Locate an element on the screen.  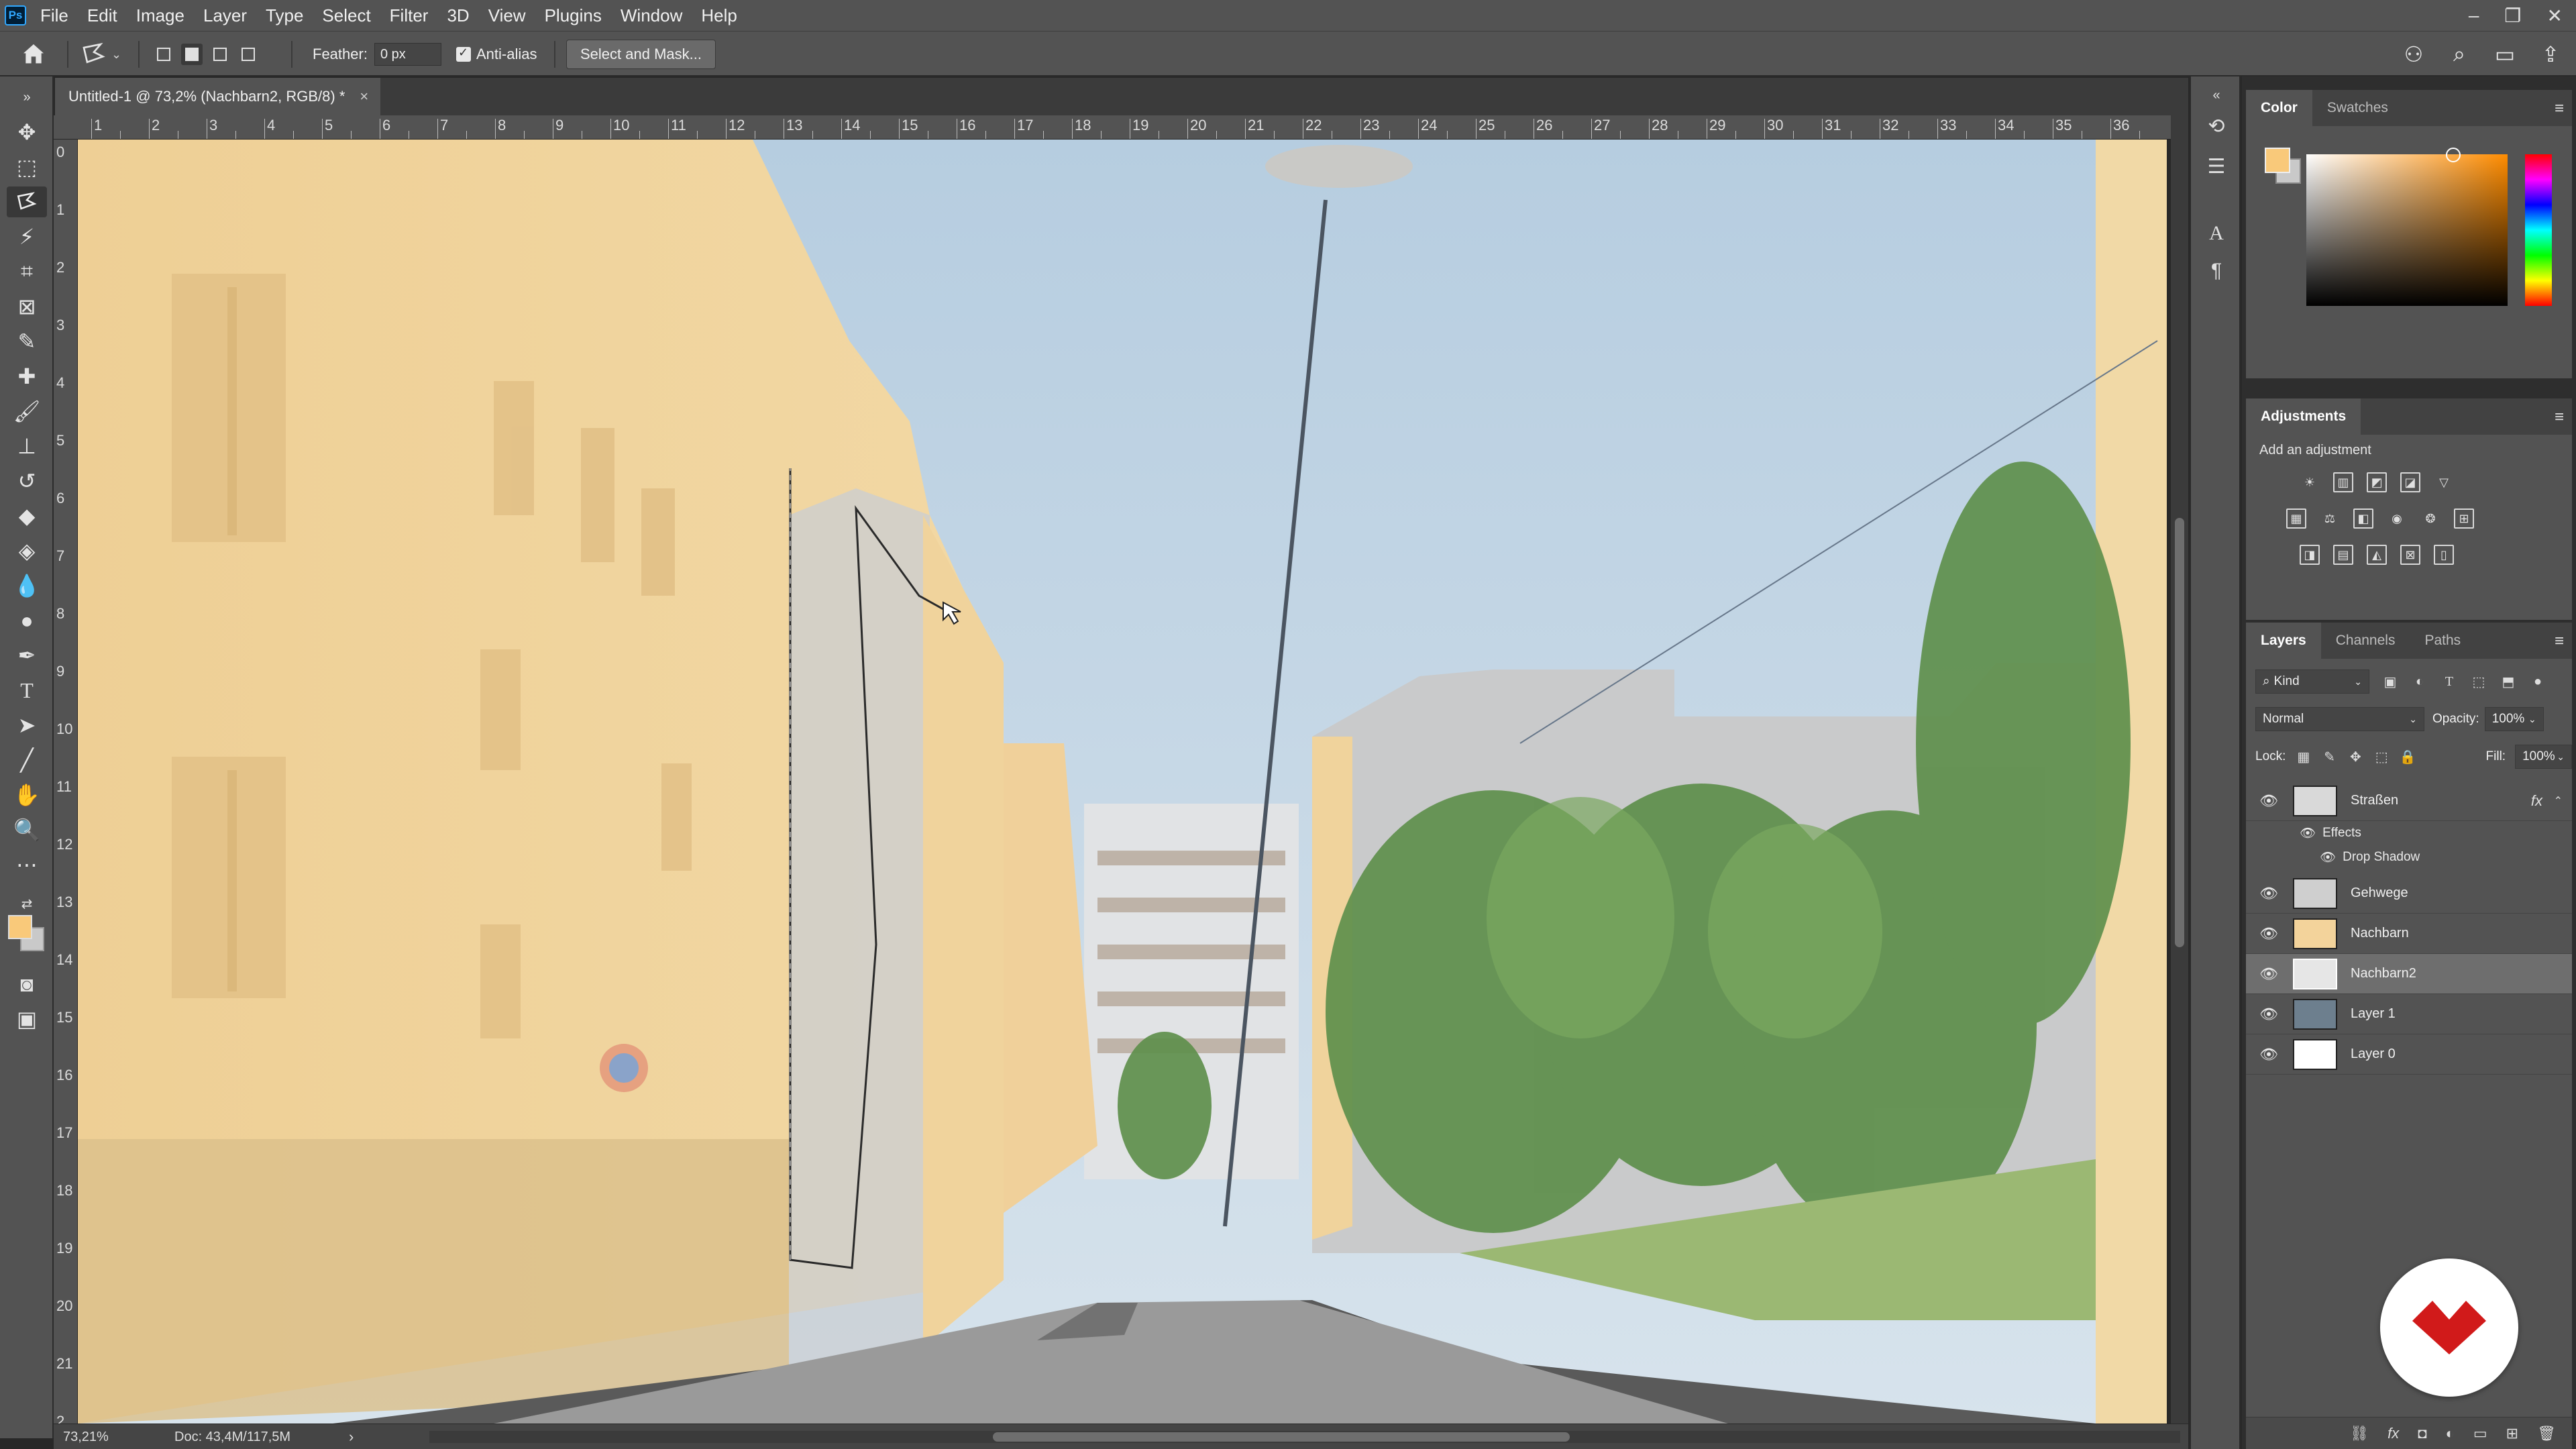
healing-brush-icon: ✚ is located at coordinates (27, 376).